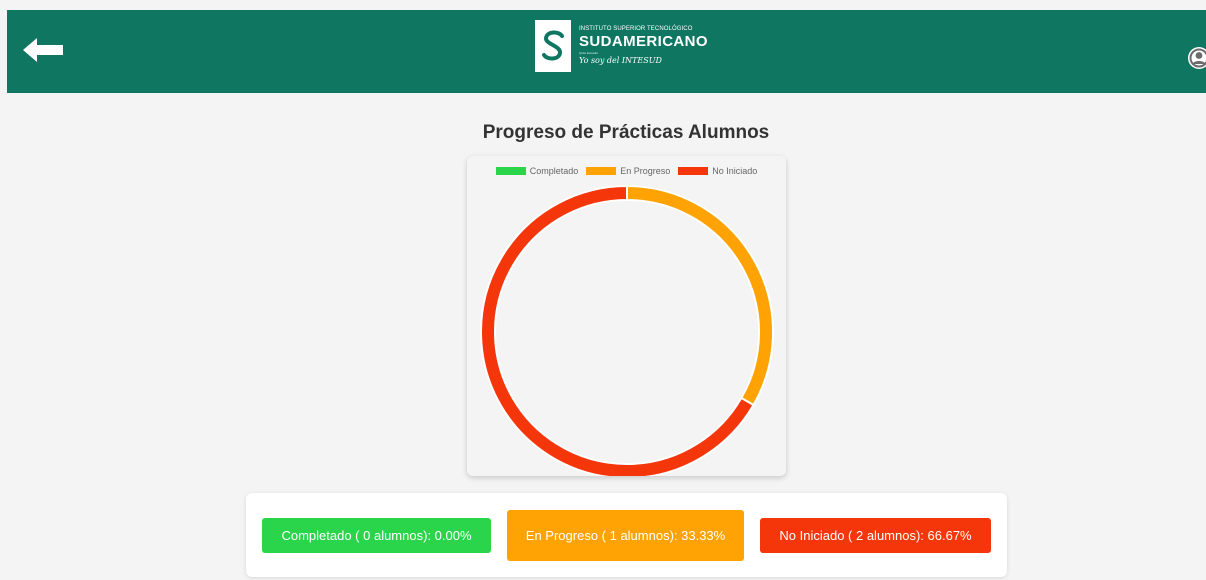 The width and height of the screenshot is (1206, 580). I want to click on arrow-left-icon, so click(43, 50).